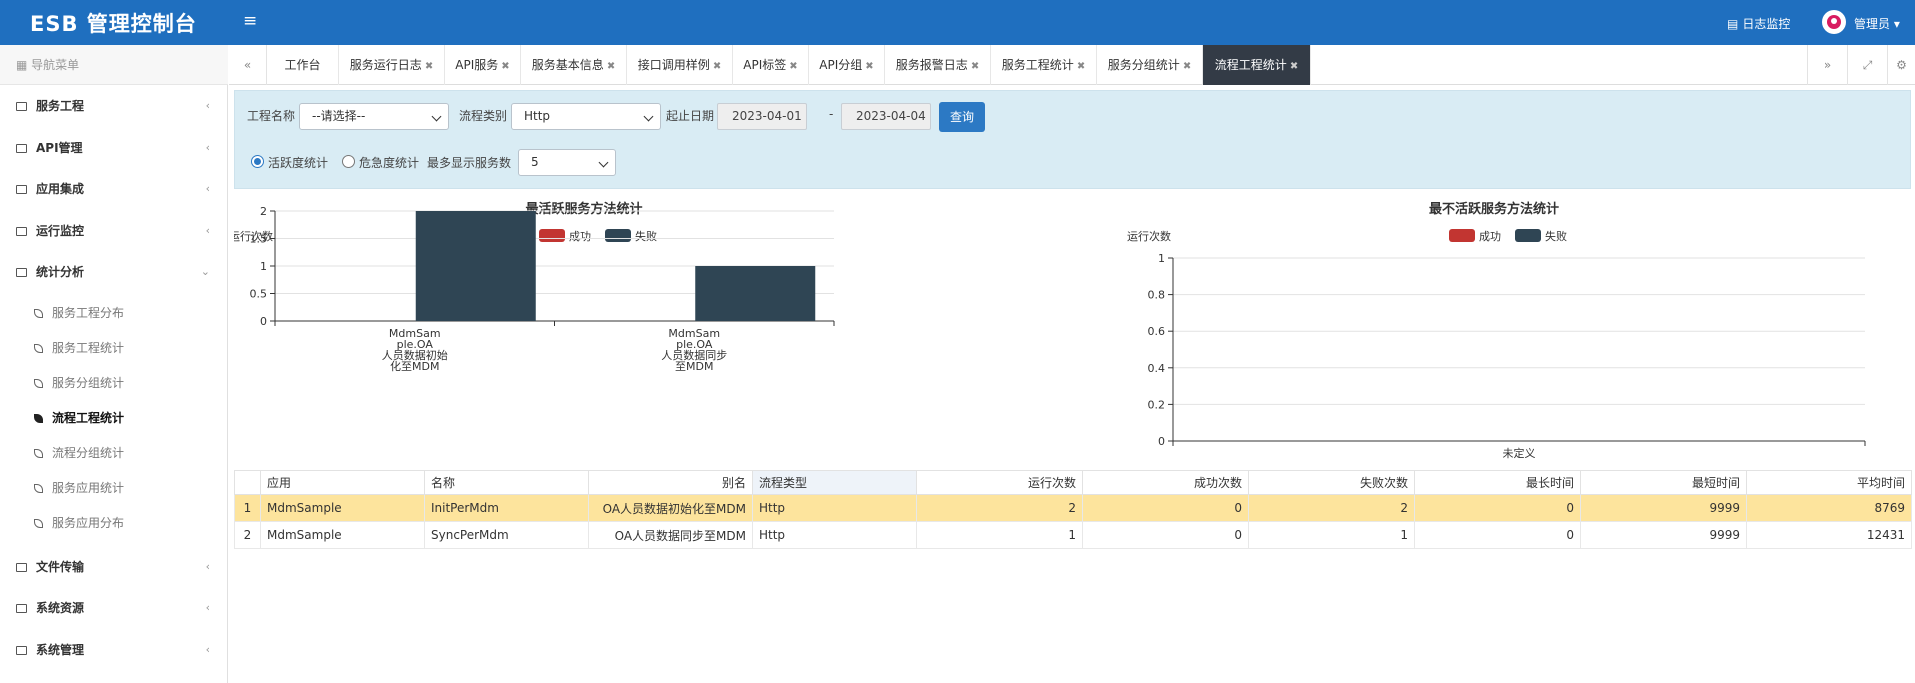  Describe the element at coordinates (114, 608) in the screenshot. I see `sidebar-item-system-resource: 系统资源 ‹` at that location.